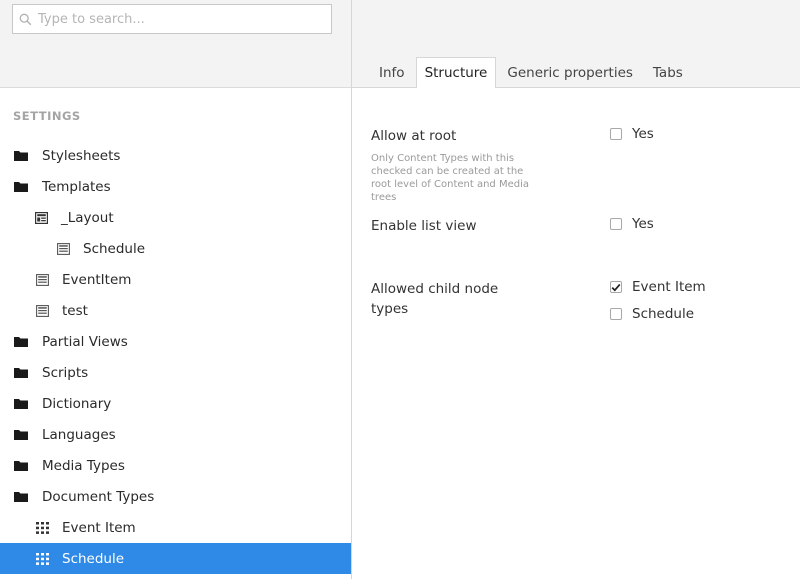 Image resolution: width=800 pixels, height=579 pixels. Describe the element at coordinates (83, 465) in the screenshot. I see `tree-item-label: Media Types` at that location.